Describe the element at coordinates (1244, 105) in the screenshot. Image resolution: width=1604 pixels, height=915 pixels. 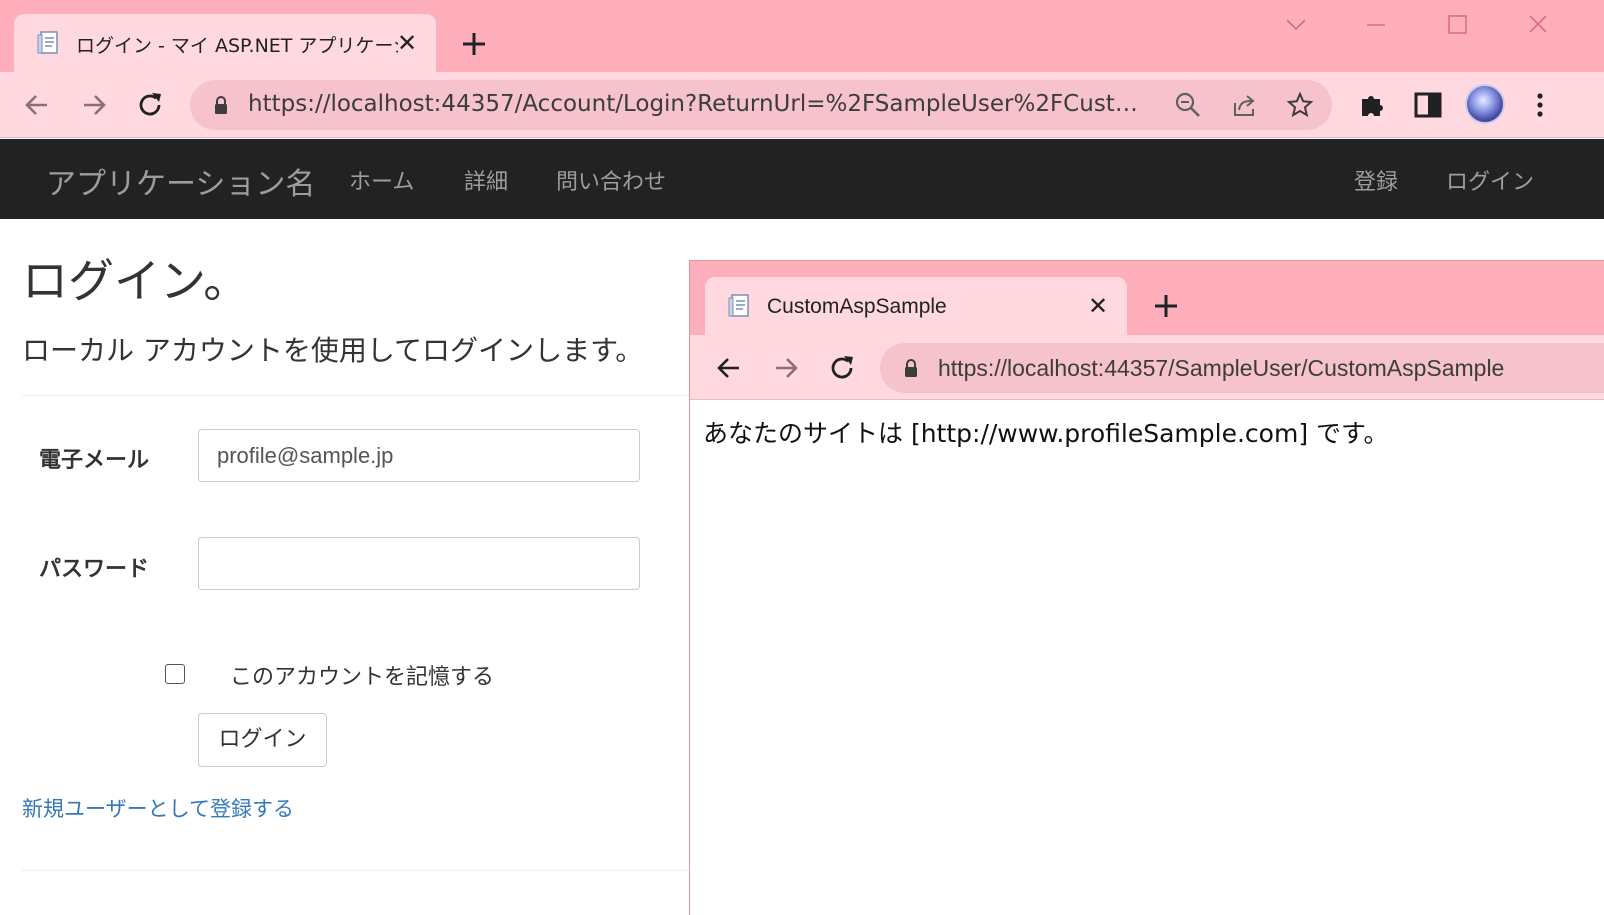
I see `share-icon` at that location.